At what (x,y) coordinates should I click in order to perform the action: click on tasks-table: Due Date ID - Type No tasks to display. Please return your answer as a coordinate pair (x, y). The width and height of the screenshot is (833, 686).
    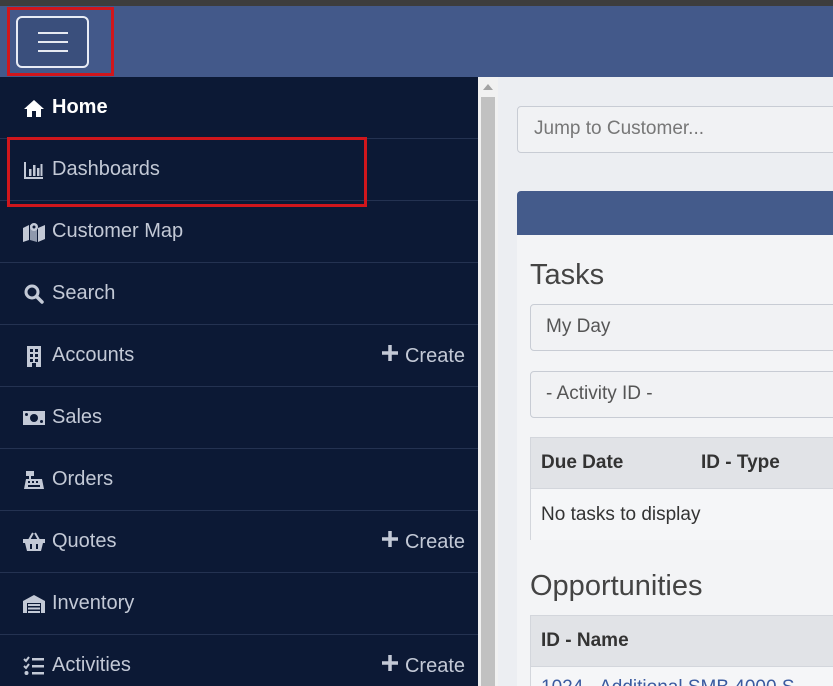
    Looking at the image, I should click on (681, 488).